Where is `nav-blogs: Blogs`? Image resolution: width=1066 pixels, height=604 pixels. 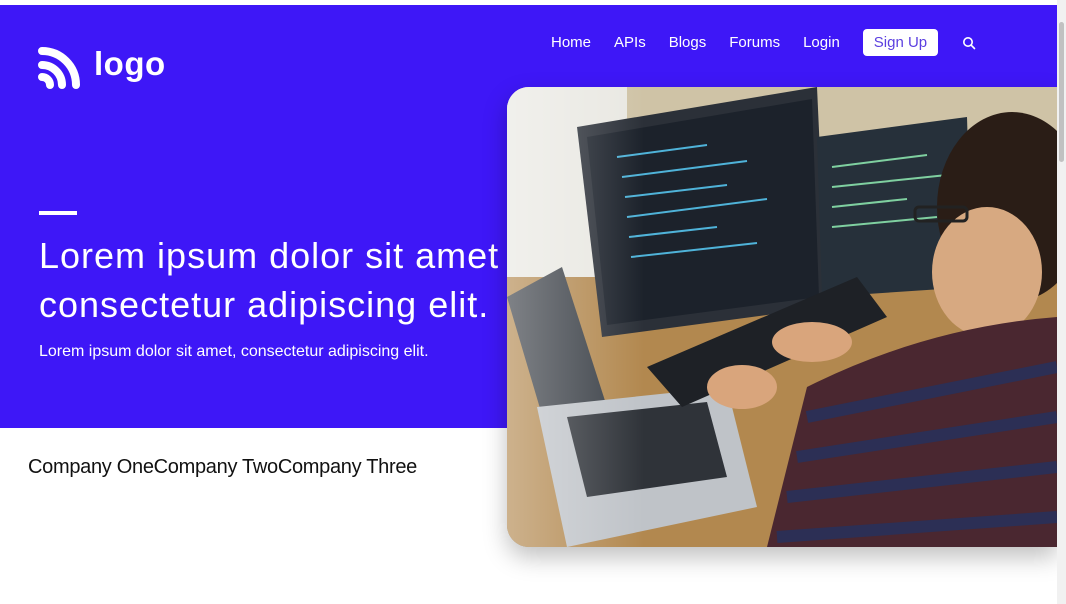
nav-blogs: Blogs is located at coordinates (688, 42).